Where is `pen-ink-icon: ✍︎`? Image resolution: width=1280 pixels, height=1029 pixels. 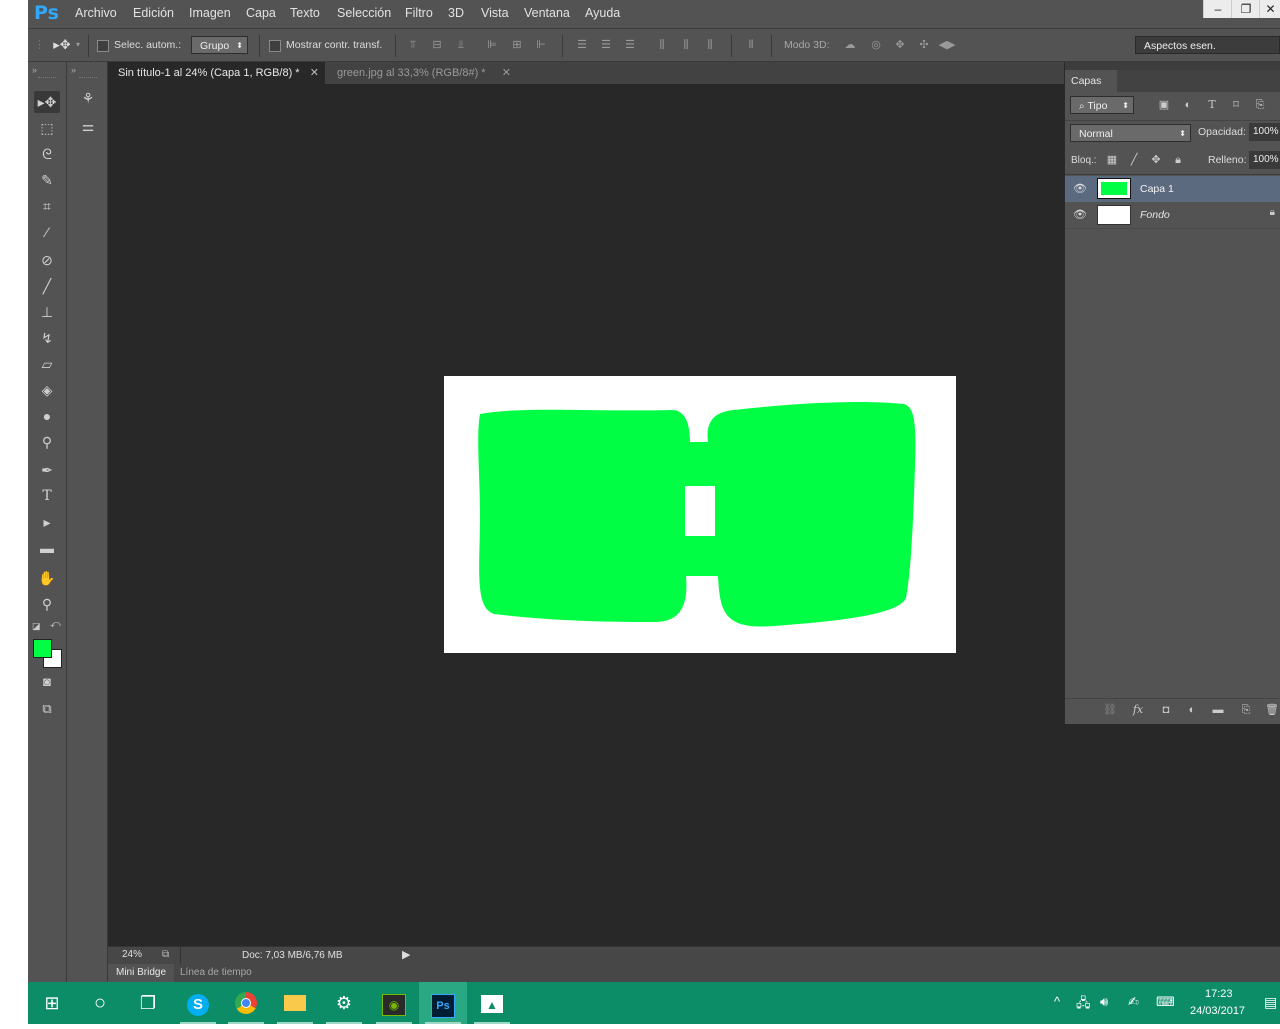
pen-ink-icon: ✍︎ is located at coordinates (1133, 1002).